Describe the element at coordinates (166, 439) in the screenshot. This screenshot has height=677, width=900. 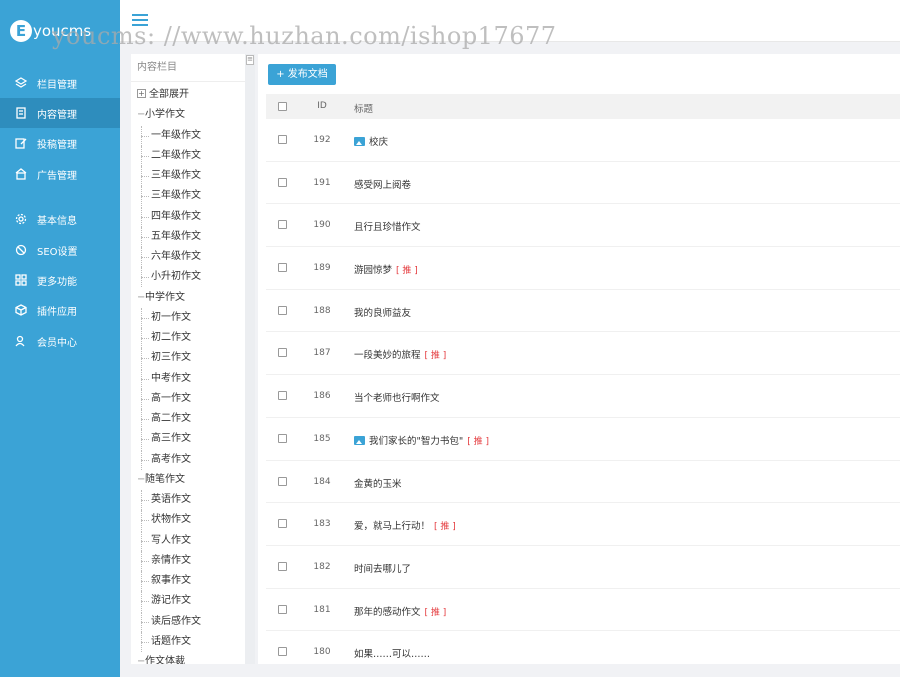
I see `tree-item: 高三作文` at that location.